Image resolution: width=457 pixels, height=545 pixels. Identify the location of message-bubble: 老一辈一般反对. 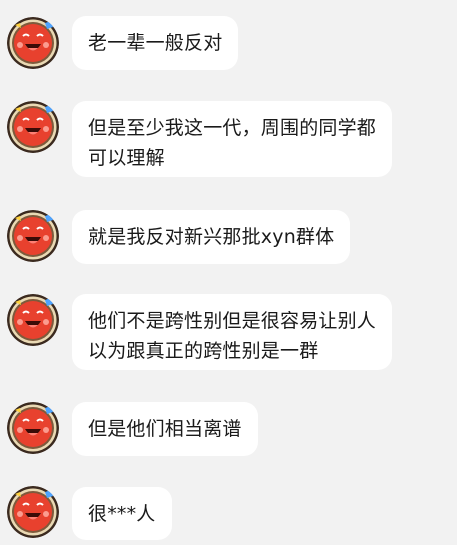
(155, 43).